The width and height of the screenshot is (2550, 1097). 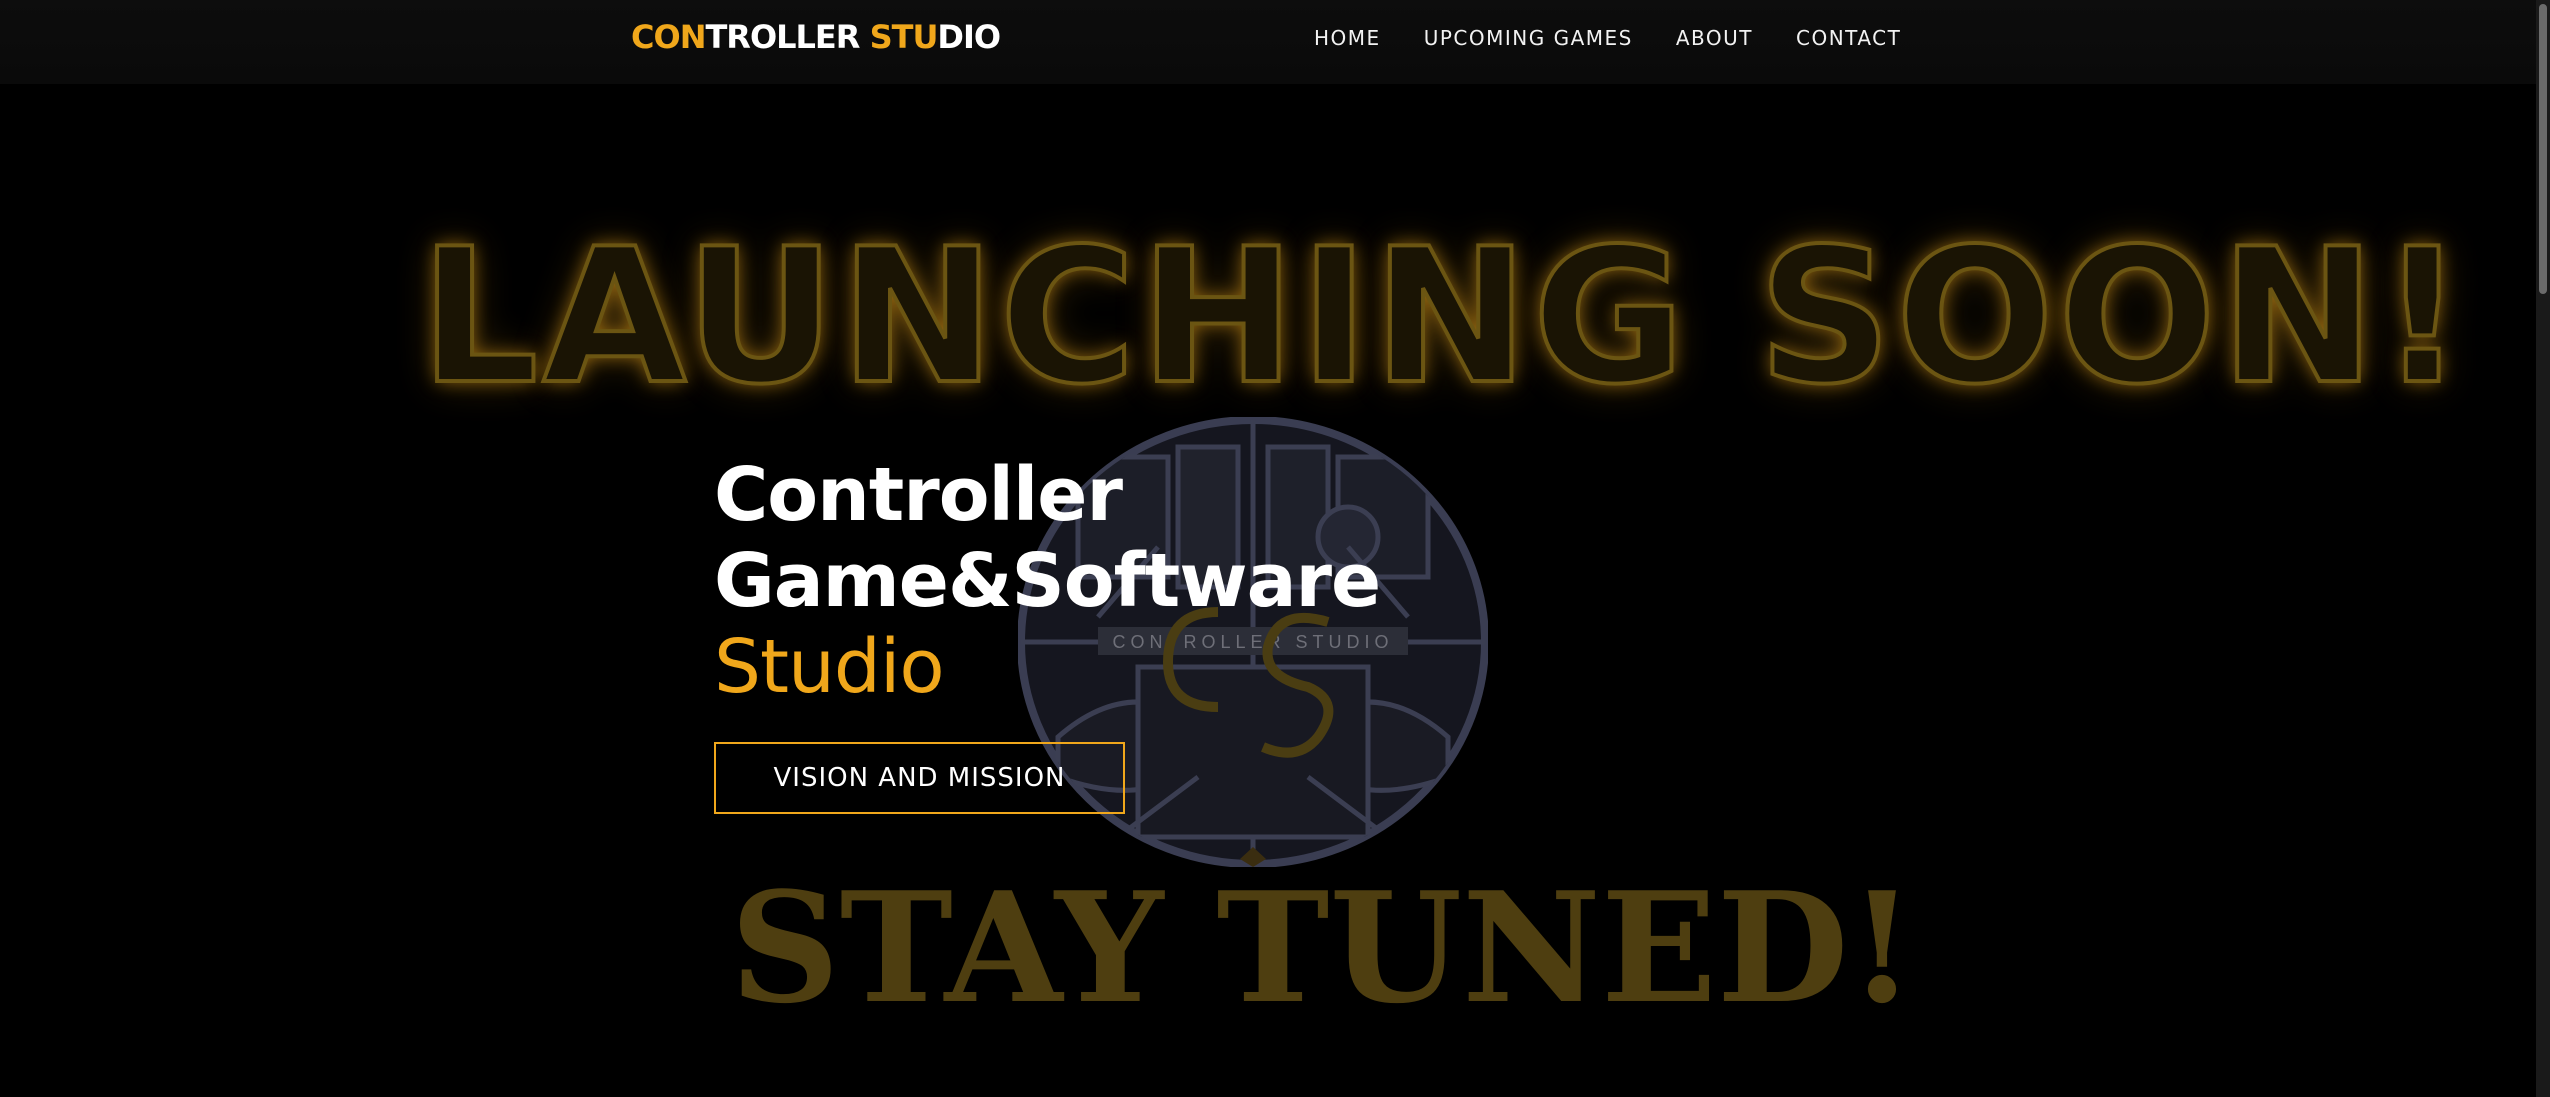 What do you see at coordinates (919, 778) in the screenshot?
I see `vision-and-mission-button: VISION AND MISSION` at bounding box center [919, 778].